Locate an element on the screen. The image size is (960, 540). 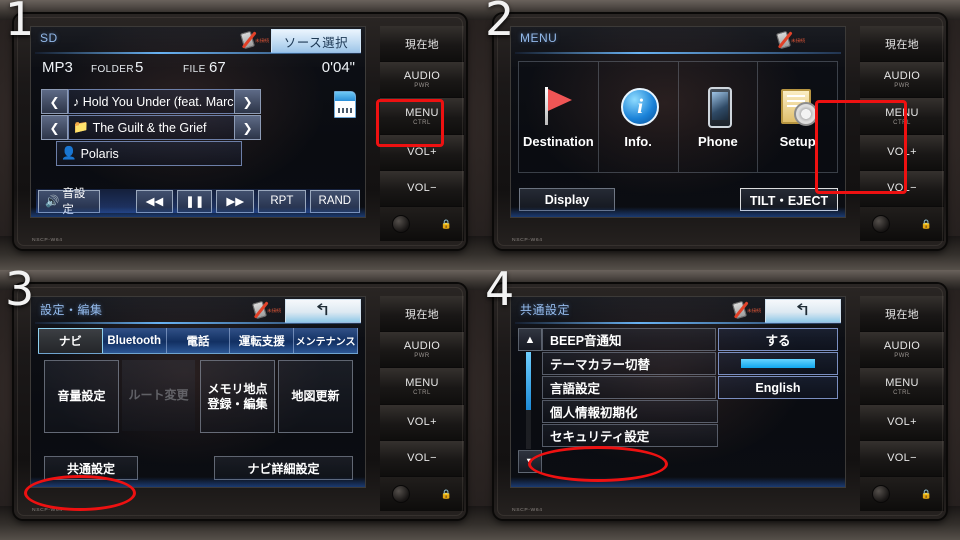
tab-bluetooth: Bluetooth is located at coordinates (134, 340).